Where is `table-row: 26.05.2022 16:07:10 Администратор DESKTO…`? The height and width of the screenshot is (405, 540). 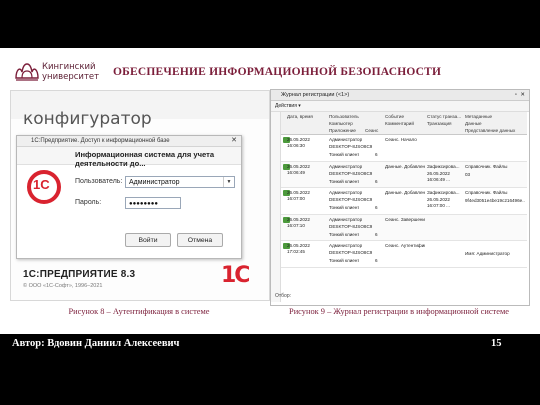 table-row: 26.05.2022 16:07:10 Администратор DESKTO… is located at coordinates (404, 227).